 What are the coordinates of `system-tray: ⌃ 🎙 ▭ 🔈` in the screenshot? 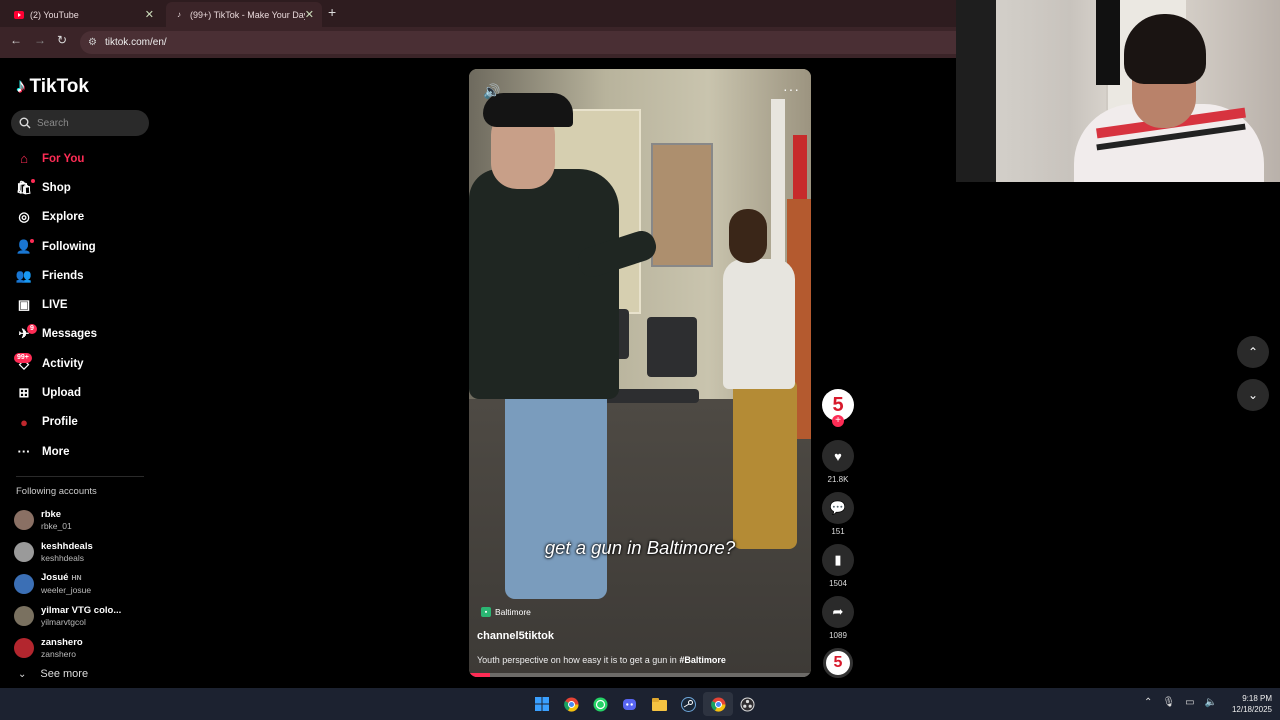 It's located at (1185, 702).